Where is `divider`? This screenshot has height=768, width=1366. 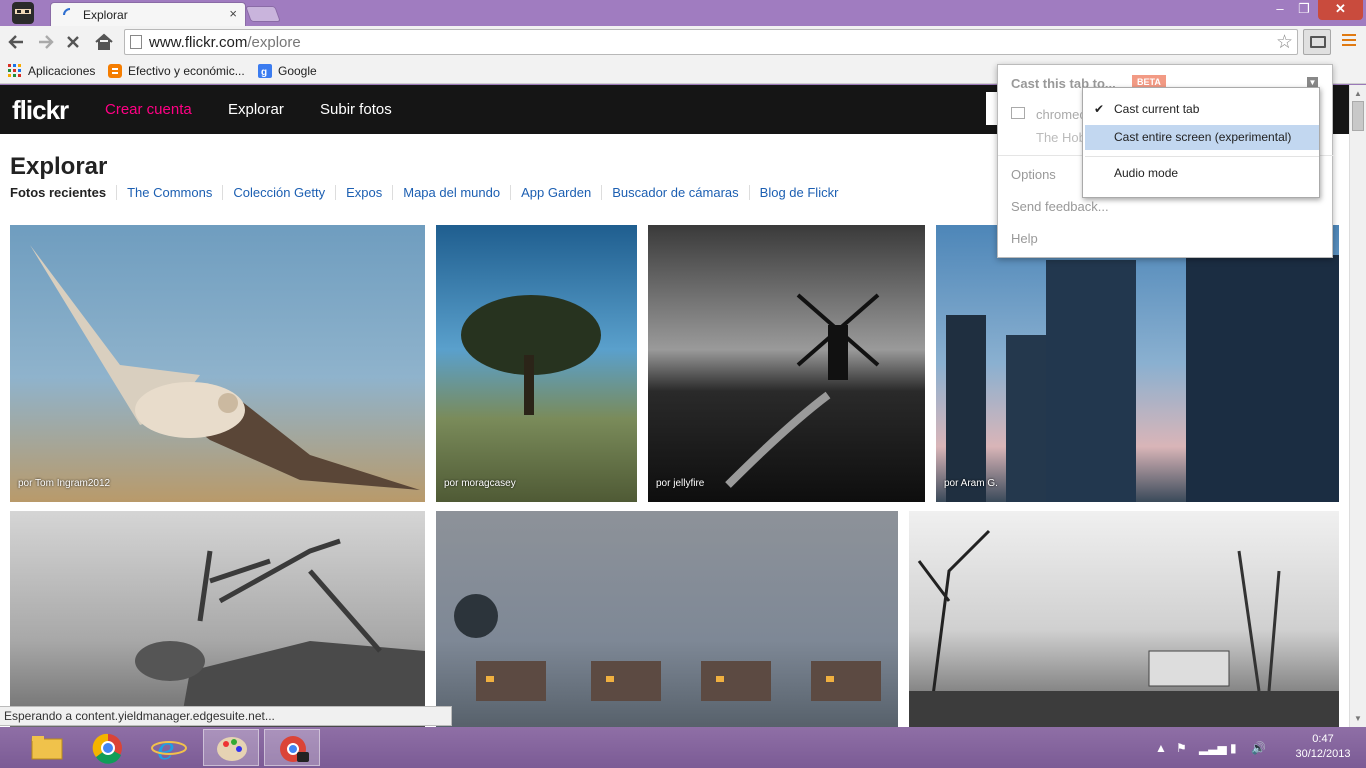 divider is located at coordinates (1202, 156).